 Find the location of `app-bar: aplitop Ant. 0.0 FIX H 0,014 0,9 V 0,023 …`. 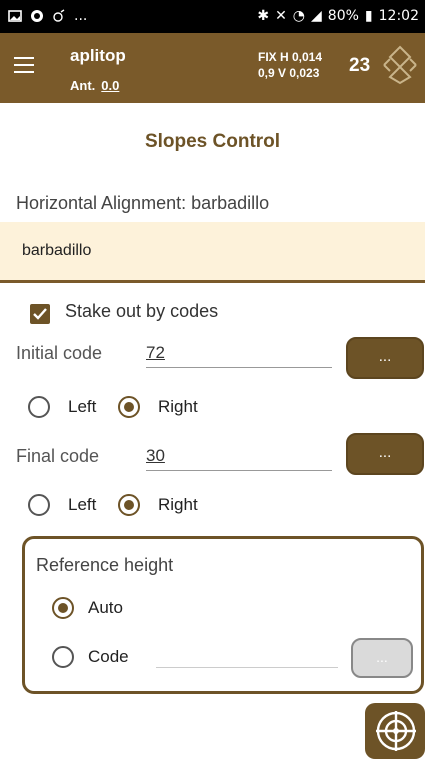

app-bar: aplitop Ant. 0.0 FIX H 0,014 0,9 V 0,023 … is located at coordinates (212, 68).